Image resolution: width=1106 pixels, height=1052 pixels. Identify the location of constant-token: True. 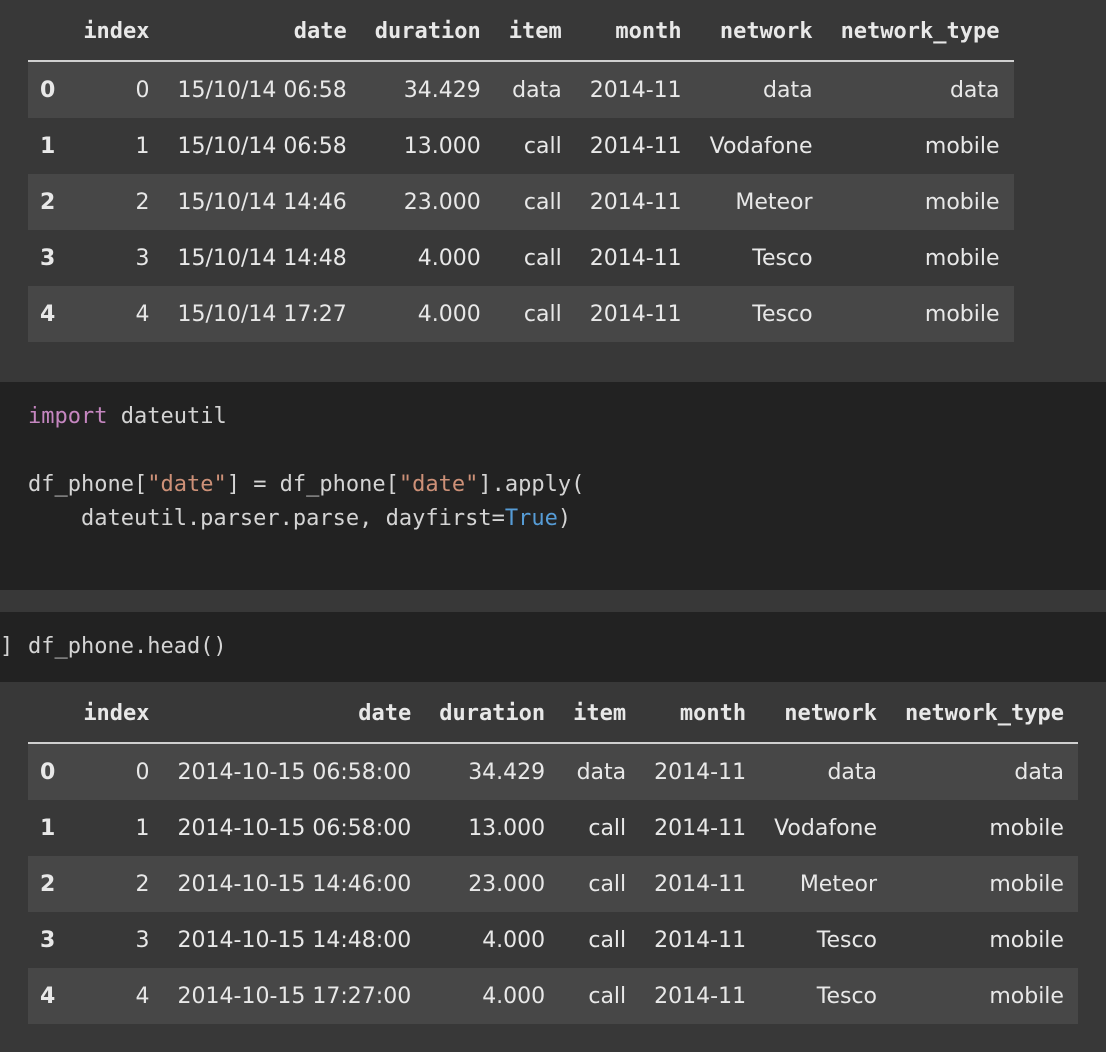
(531, 518).